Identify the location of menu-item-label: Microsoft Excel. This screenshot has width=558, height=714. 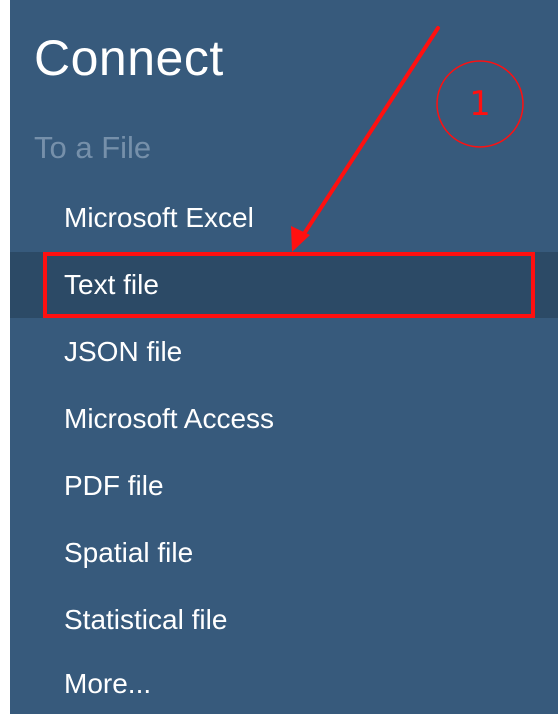
(159, 217).